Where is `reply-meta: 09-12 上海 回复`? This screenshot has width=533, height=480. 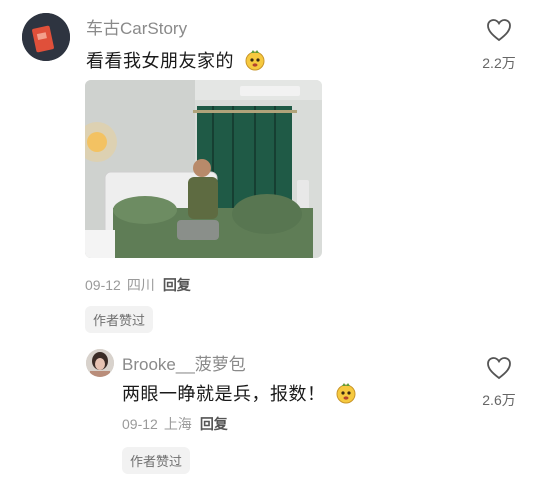 reply-meta: 09-12 上海 回复 is located at coordinates (175, 424).